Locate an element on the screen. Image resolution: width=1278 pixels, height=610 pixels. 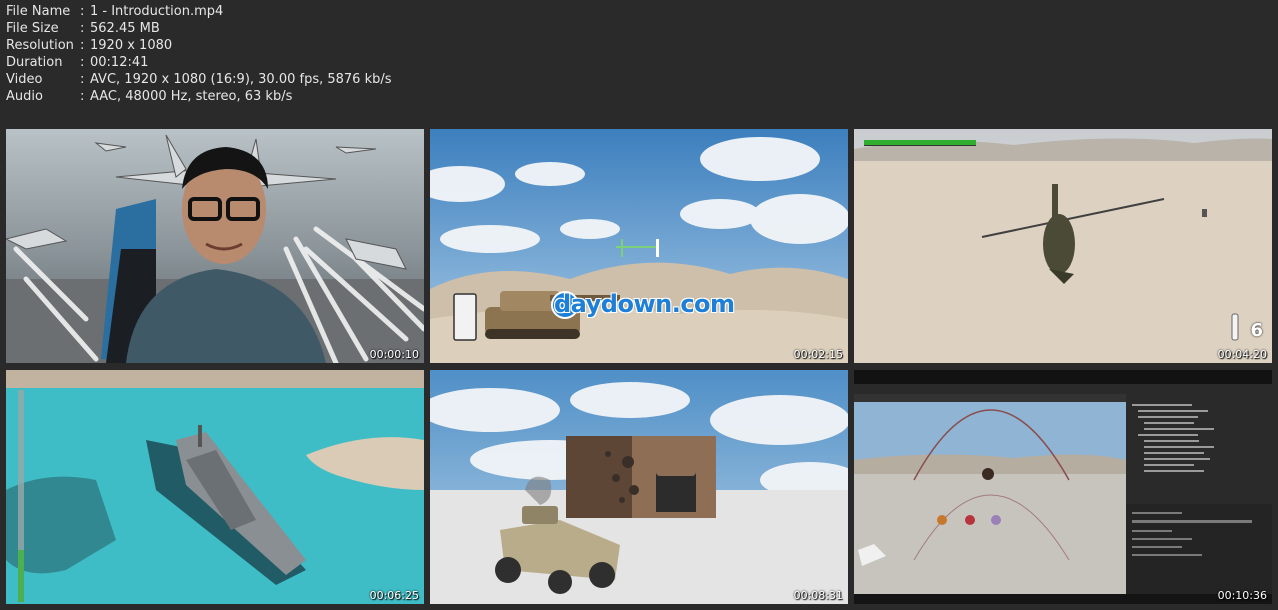
thumbnail-1: 00:00:10 is located at coordinates (215, 246).